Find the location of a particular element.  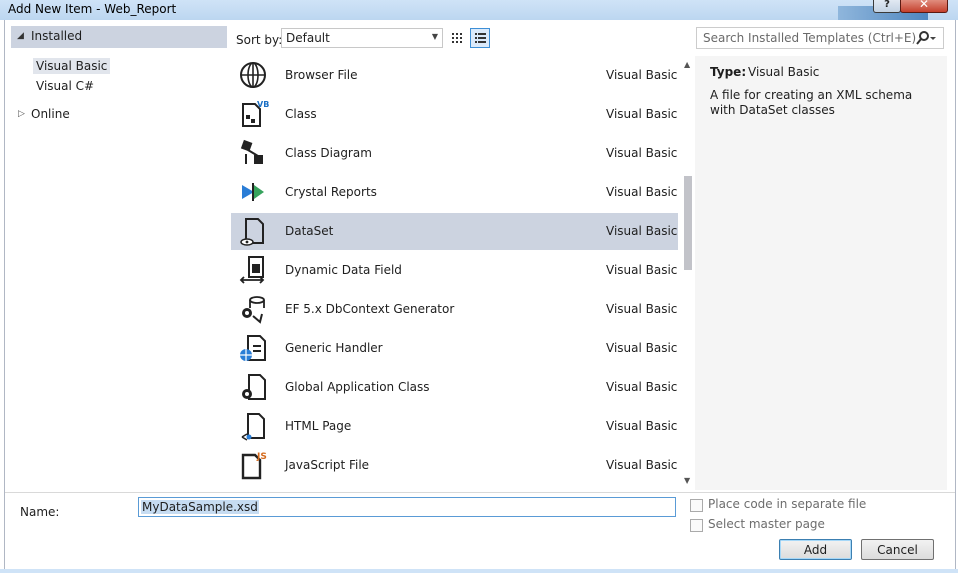

expand-arrow-icon: ▷ is located at coordinates (21, 114).